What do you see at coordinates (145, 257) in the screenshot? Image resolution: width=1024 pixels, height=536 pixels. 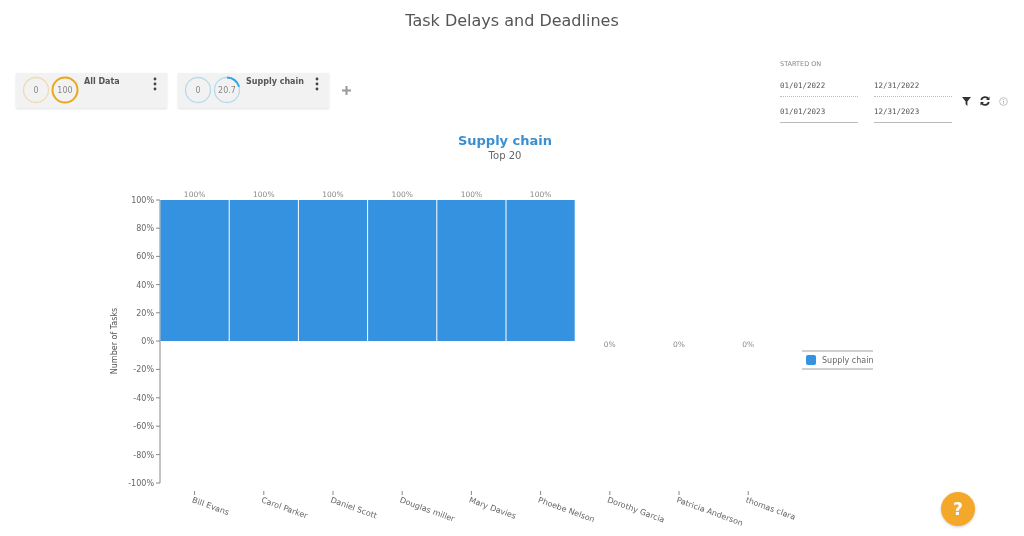 I see `tick-label: 60%` at bounding box center [145, 257].